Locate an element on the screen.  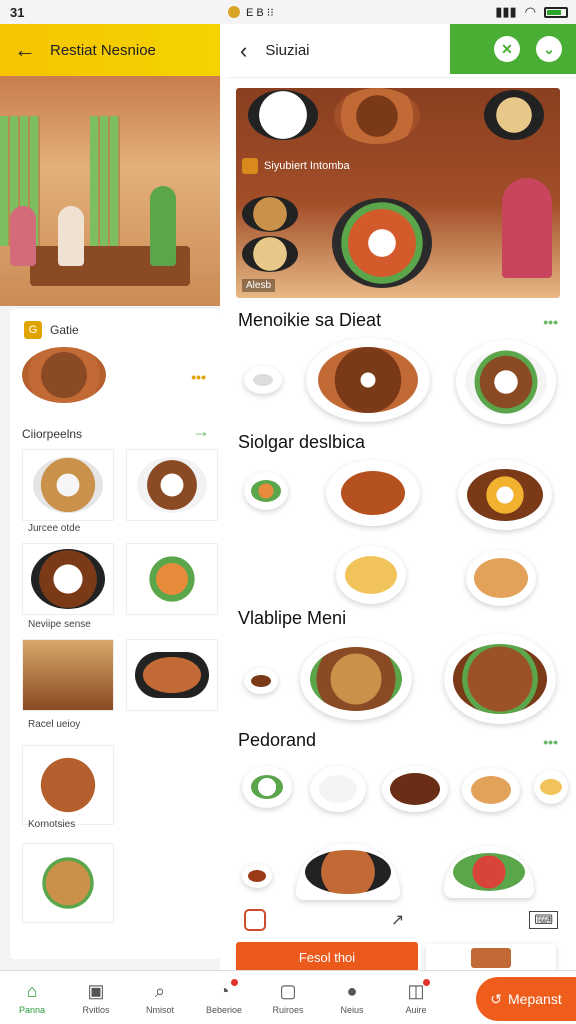
cta-icon: ↺ is located at coordinates (496, 998).